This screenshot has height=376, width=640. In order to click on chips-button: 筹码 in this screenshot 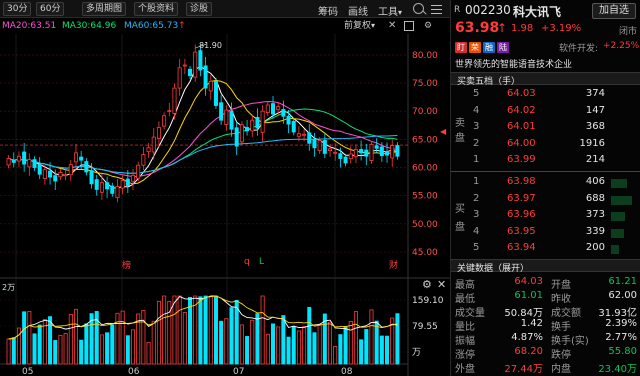, I will do `click(328, 10)`.